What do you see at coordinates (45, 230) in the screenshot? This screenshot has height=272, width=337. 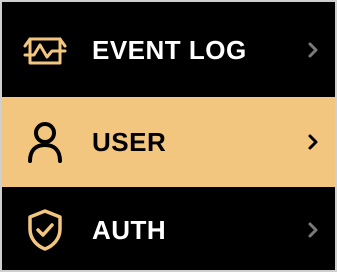 I see `shield-check-icon` at bounding box center [45, 230].